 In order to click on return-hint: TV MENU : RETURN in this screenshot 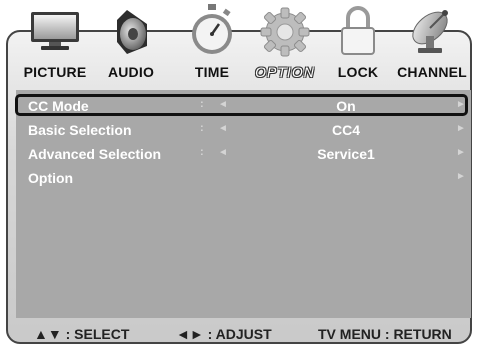, I will do `click(385, 334)`.